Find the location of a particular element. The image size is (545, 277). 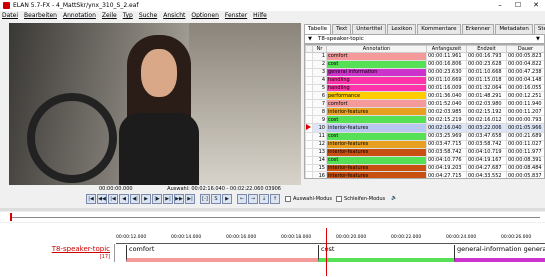

tab-steuerung: Steuerung is located at coordinates (539, 29).